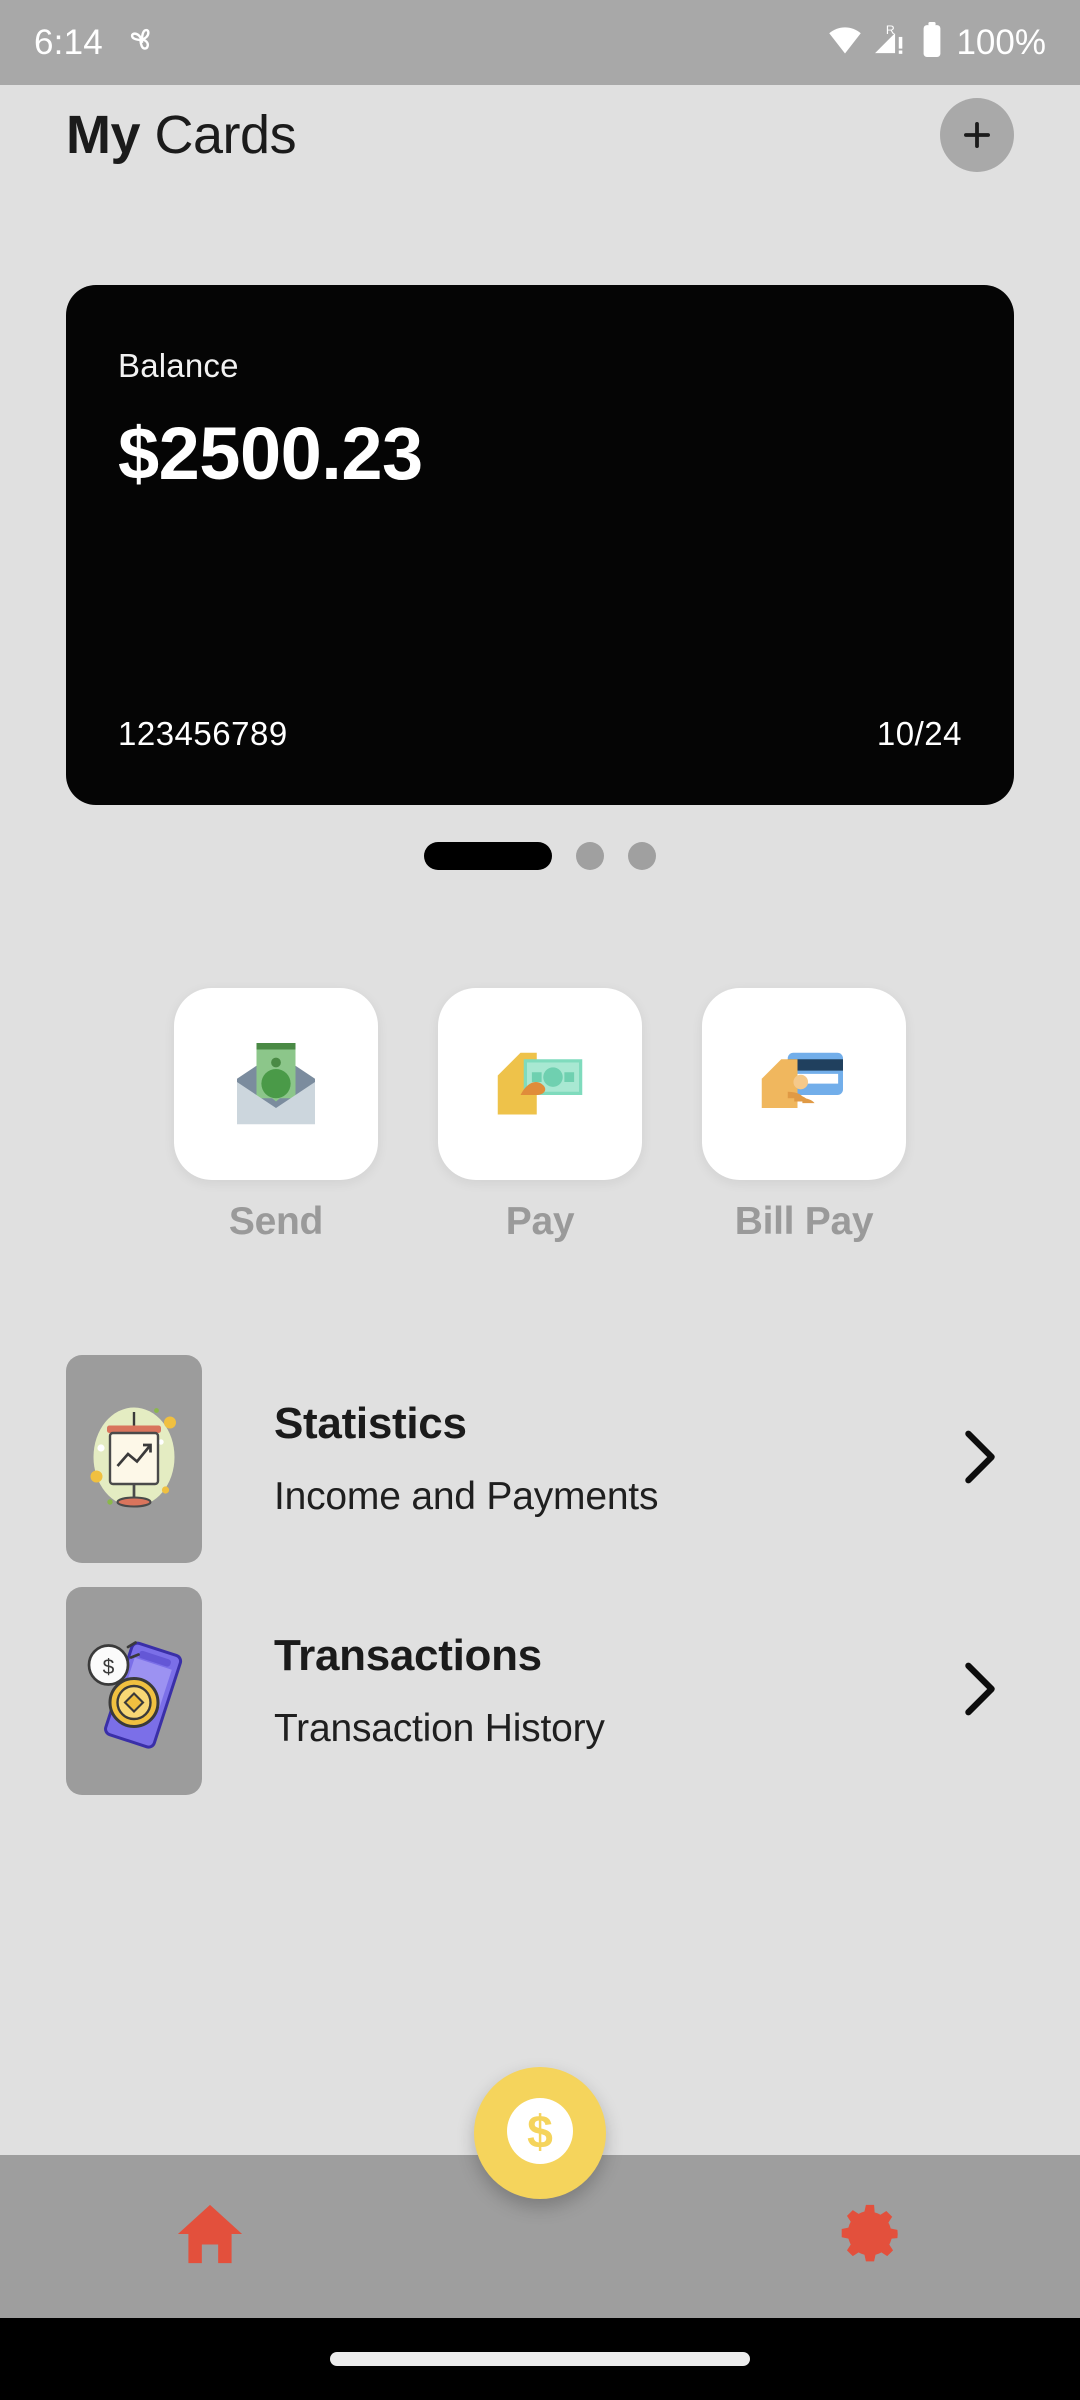 This screenshot has height=2400, width=1080. Describe the element at coordinates (613, 1459) in the screenshot. I see `statistics-text-block: Statistics Income and Payments` at that location.